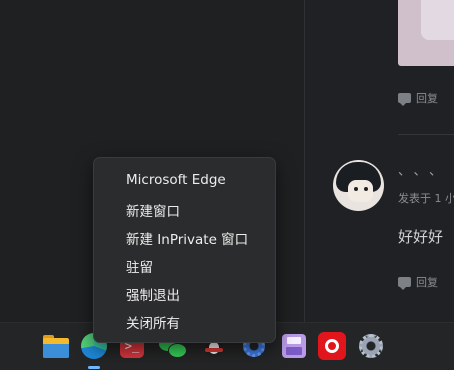 The image size is (454, 370). Describe the element at coordinates (424, 169) in the screenshot. I see `username: 、、、` at that location.